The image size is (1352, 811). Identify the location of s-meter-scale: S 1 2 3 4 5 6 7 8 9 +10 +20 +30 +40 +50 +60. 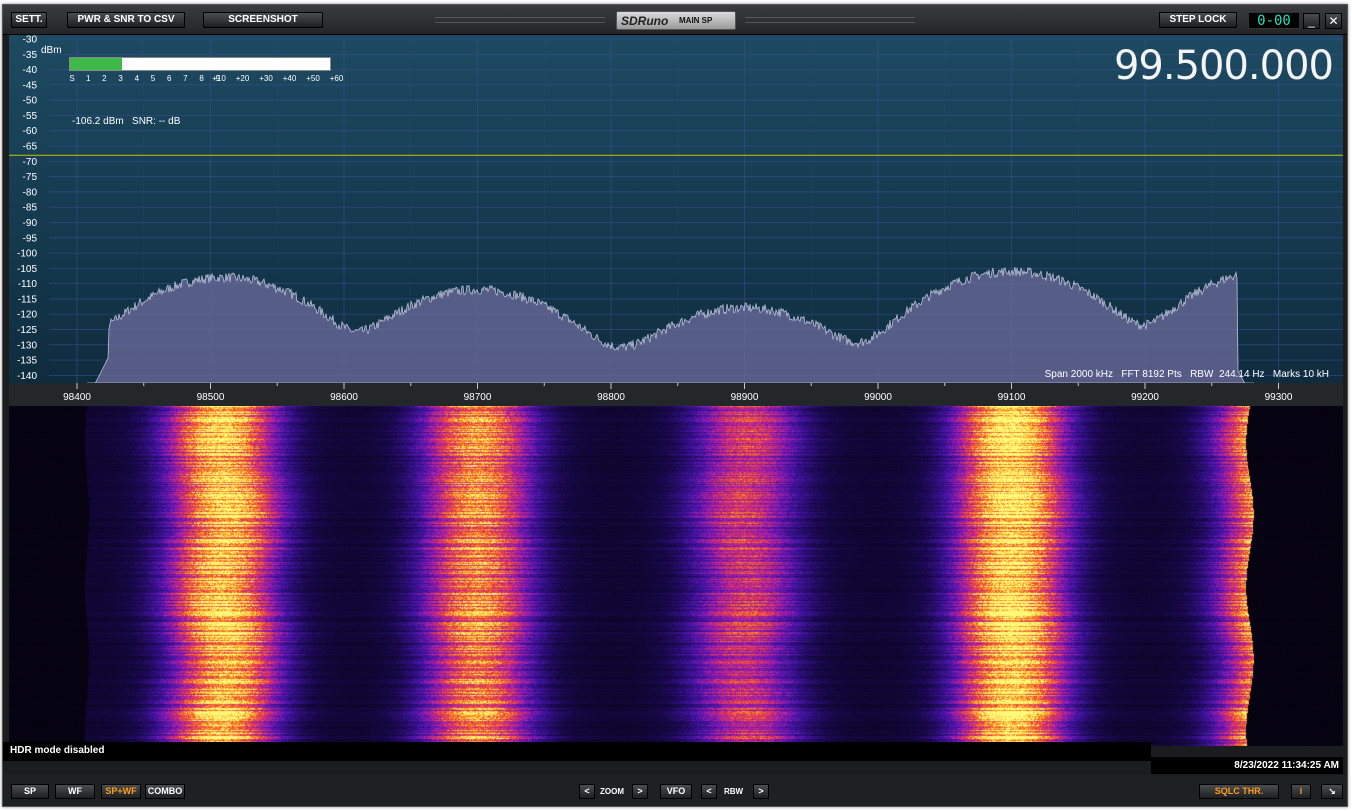
(206, 79).